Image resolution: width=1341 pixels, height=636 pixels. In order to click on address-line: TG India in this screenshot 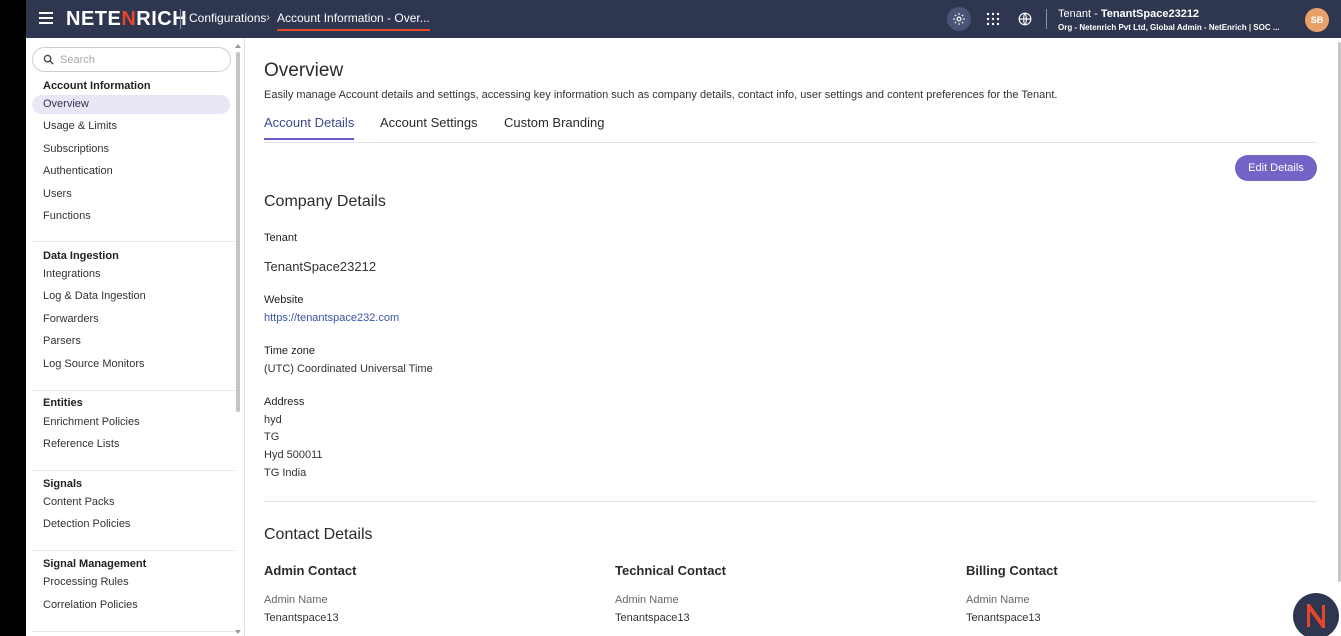, I will do `click(285, 473)`.